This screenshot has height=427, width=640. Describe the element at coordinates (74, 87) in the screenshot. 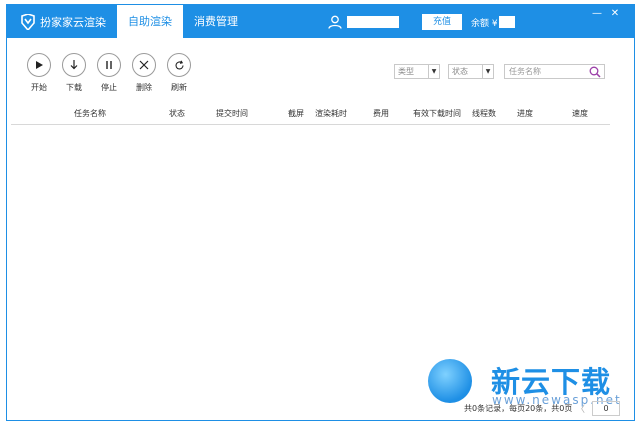

I see `download-label: 下载` at that location.